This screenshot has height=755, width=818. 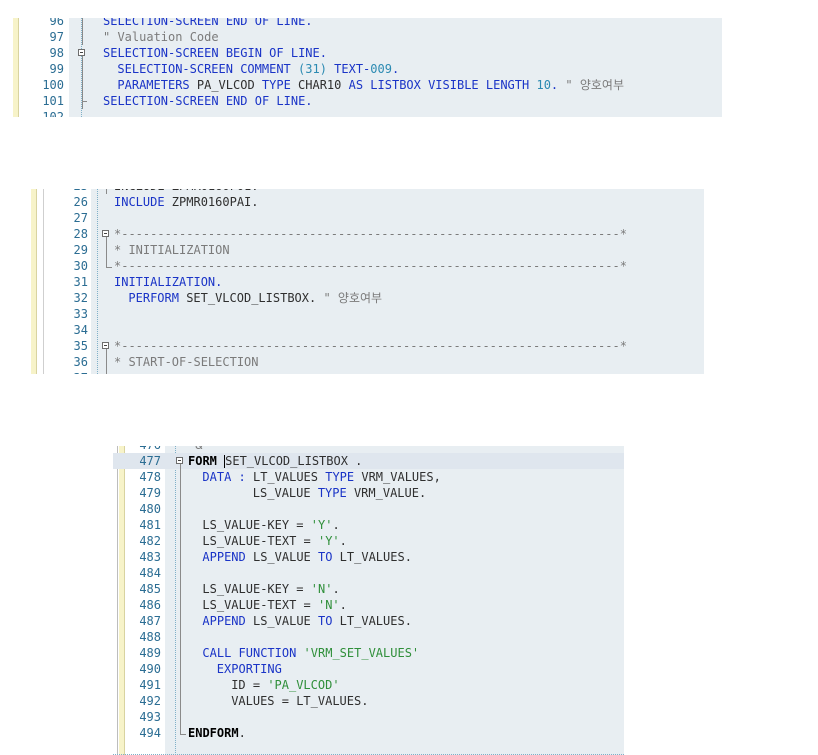 What do you see at coordinates (80, 330) in the screenshot?
I see `line-number: 34` at bounding box center [80, 330].